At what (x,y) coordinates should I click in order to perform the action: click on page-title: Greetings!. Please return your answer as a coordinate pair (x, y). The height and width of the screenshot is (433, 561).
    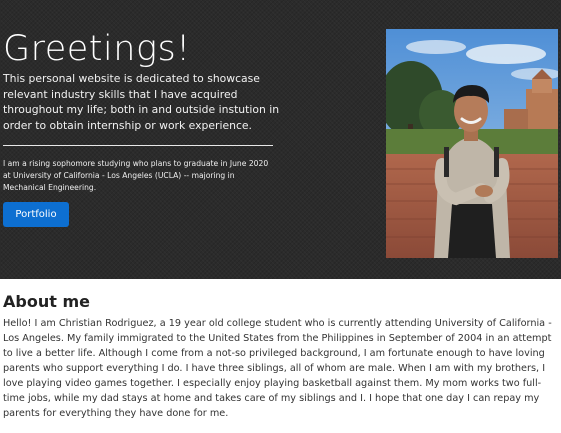
    Looking at the image, I should click on (97, 49).